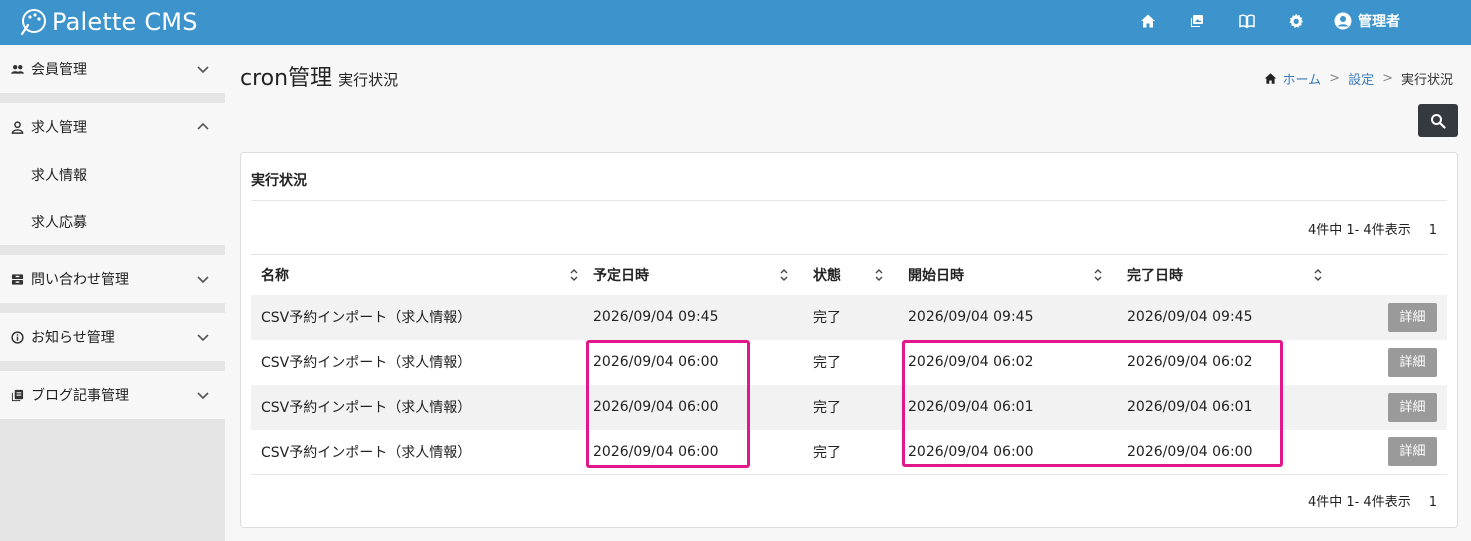 The width and height of the screenshot is (1471, 541). Describe the element at coordinates (17, 395) in the screenshot. I see `copy-icon` at that location.